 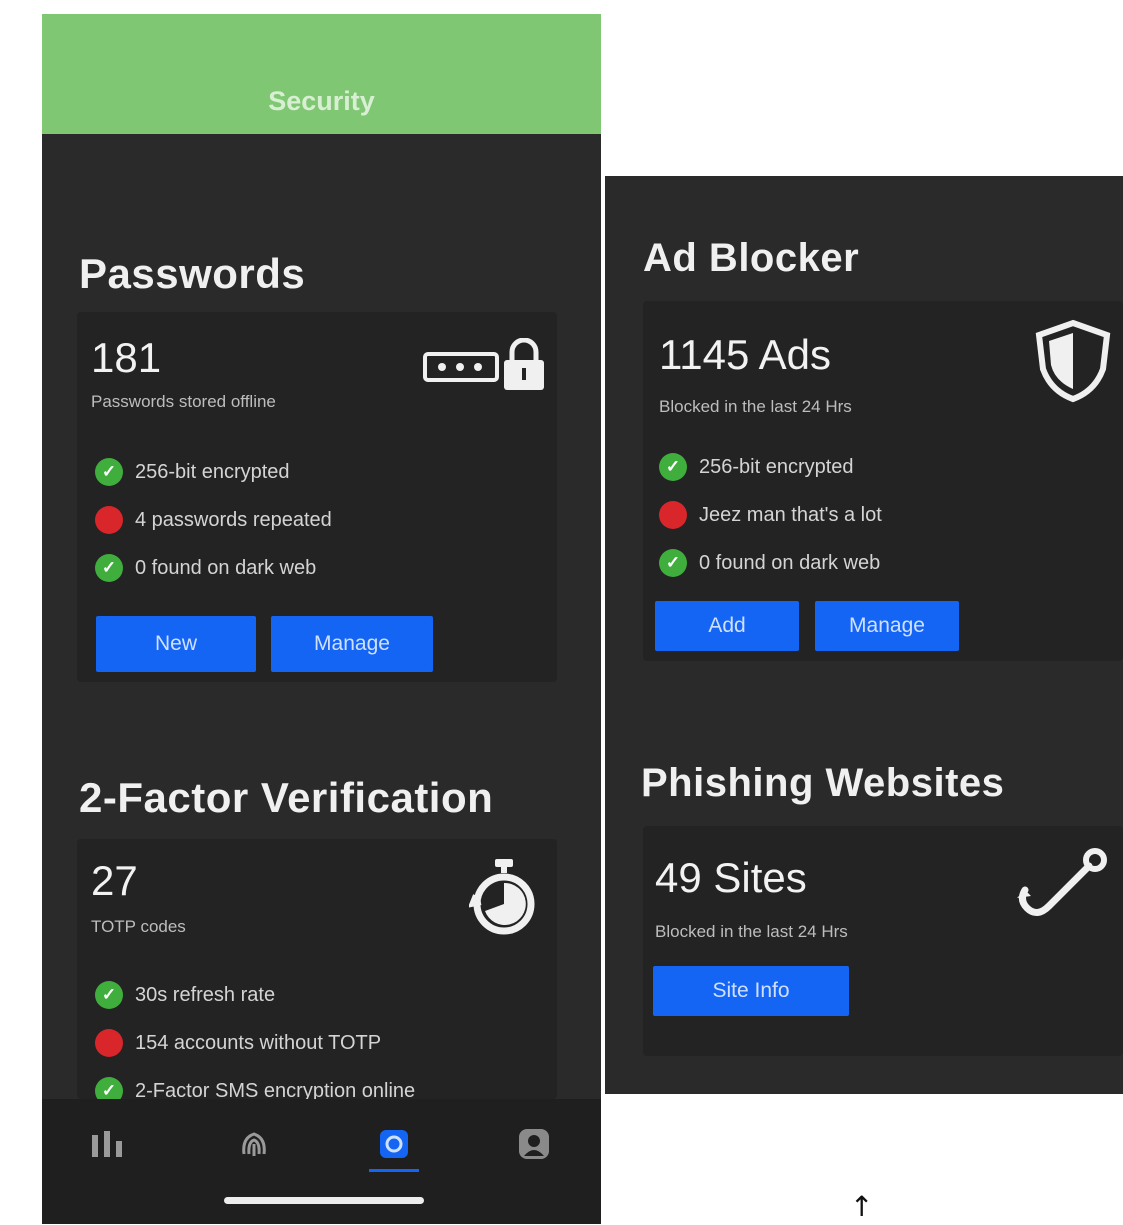 I want to click on two-factor-section-title: 2-Factor Verification, so click(x=286, y=797).